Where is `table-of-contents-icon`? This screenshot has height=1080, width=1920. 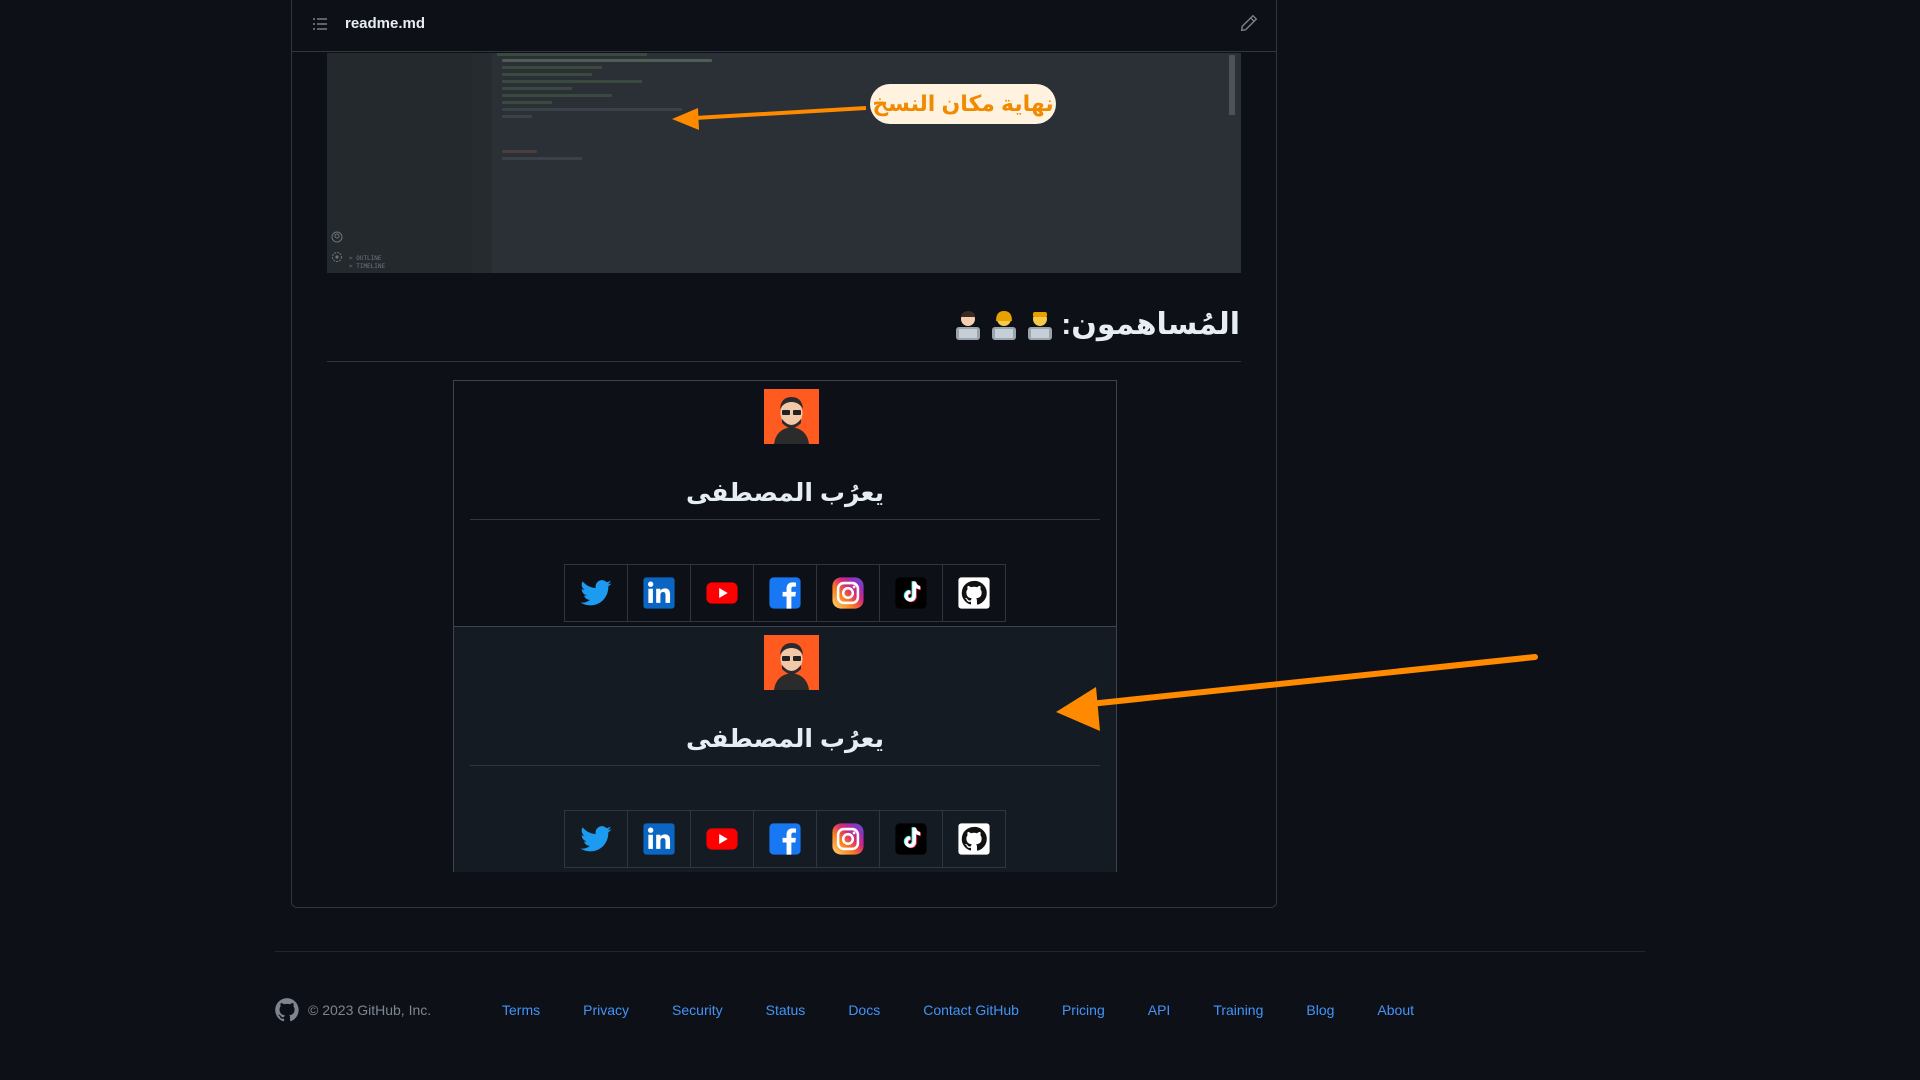 table-of-contents-icon is located at coordinates (320, 24).